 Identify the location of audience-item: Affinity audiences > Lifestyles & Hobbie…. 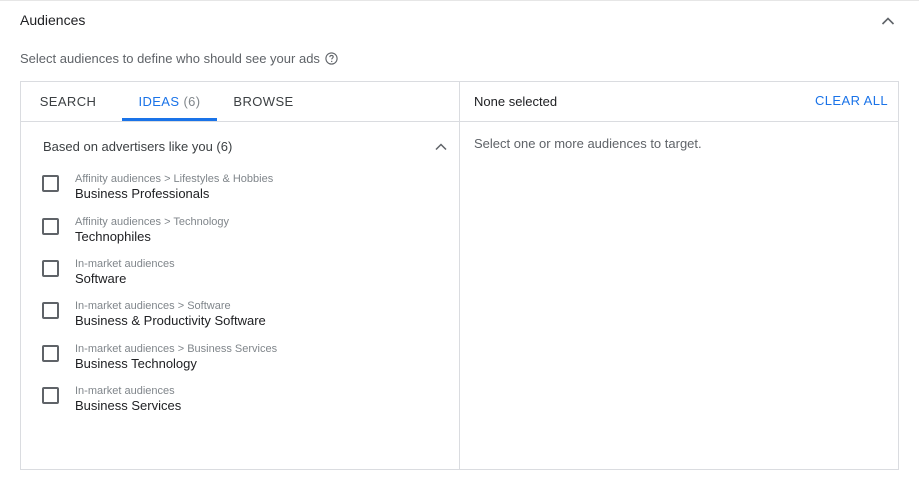
(240, 193).